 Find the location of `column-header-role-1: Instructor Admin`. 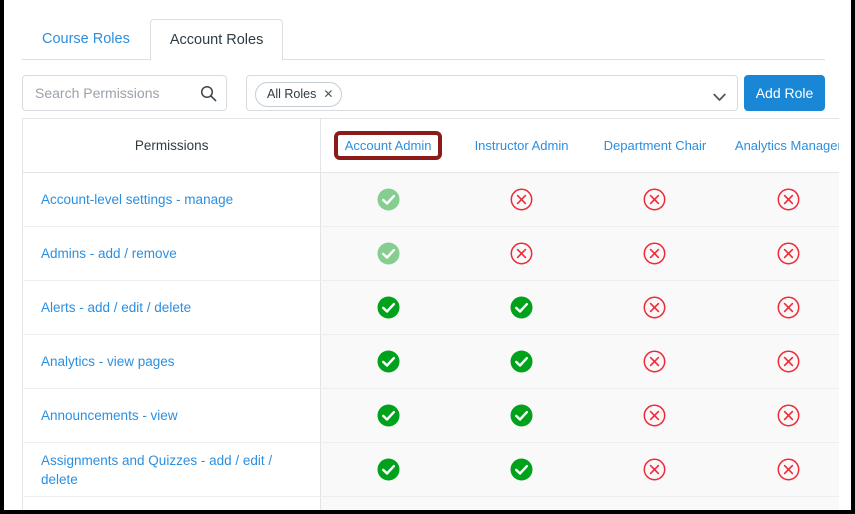

column-header-role-1: Instructor Admin is located at coordinates (521, 145).